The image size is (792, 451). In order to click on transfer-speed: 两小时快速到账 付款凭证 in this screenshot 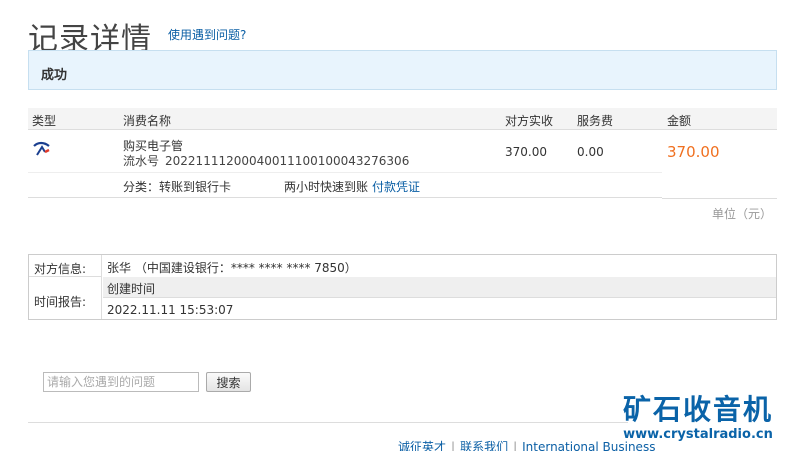, I will do `click(352, 186)`.